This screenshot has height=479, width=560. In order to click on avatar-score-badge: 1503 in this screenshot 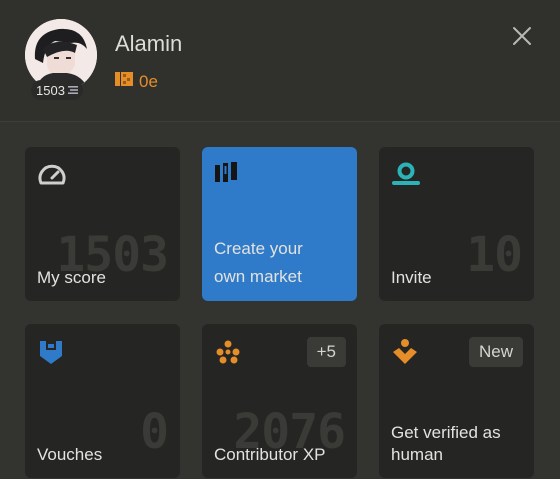, I will do `click(57, 90)`.